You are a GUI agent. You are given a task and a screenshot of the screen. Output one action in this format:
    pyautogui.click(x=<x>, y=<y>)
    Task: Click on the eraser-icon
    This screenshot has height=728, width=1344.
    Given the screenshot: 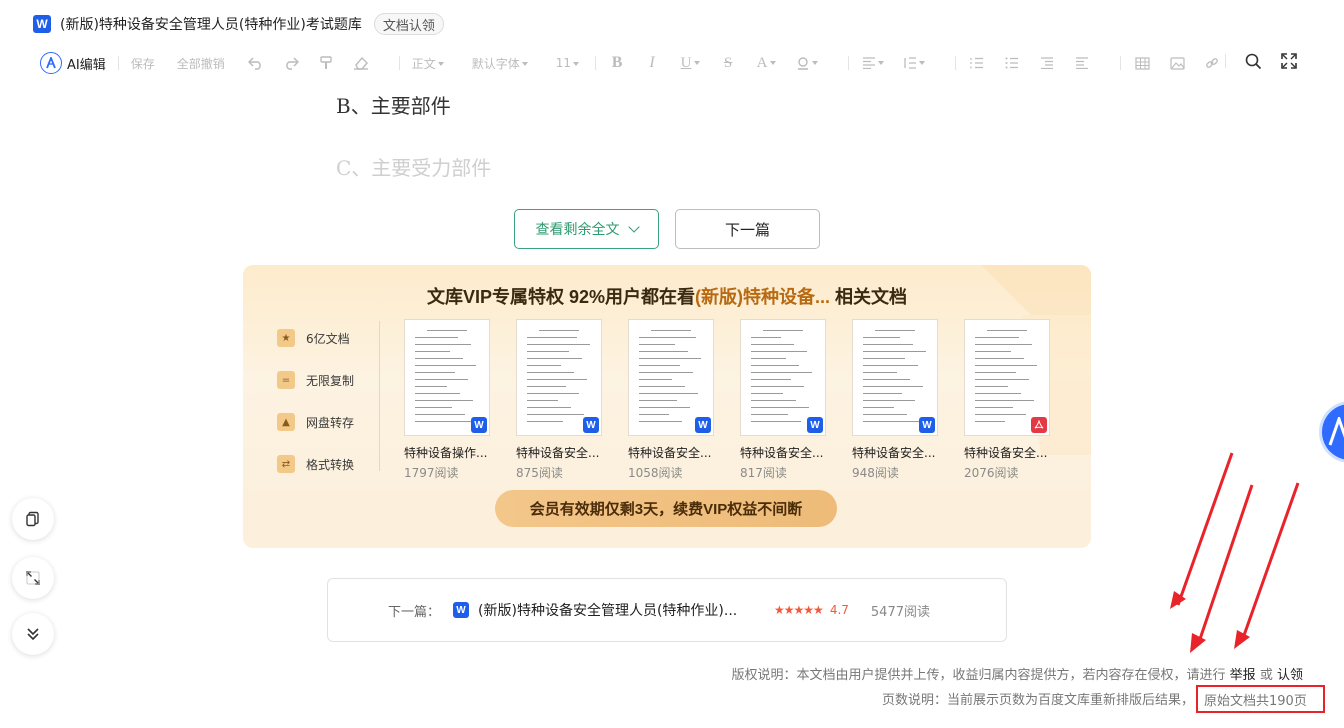 What is the action you would take?
    pyautogui.click(x=361, y=63)
    